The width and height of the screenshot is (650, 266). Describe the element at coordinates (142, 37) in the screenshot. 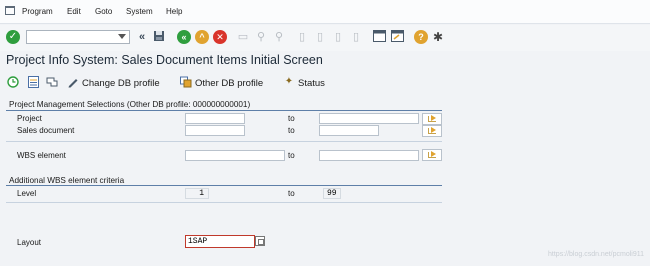

I see `double-left-icon: «` at that location.